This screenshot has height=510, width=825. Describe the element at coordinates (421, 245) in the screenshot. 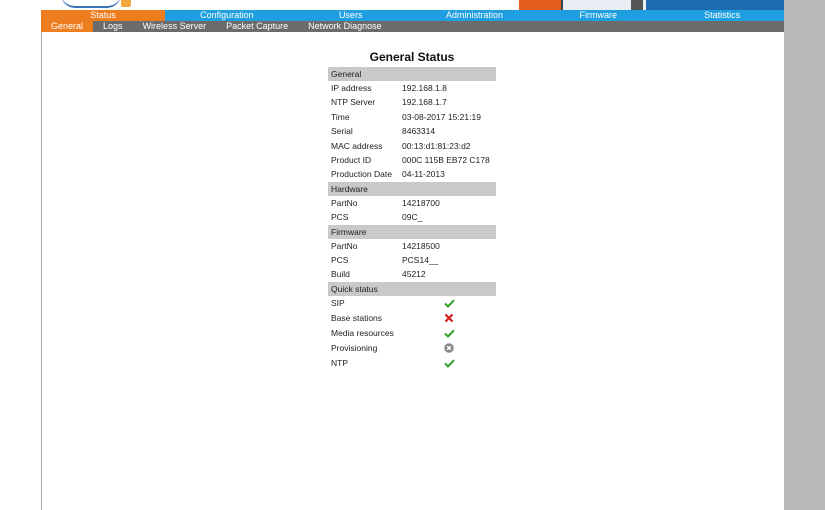

I see `row-value: 14218500` at that location.